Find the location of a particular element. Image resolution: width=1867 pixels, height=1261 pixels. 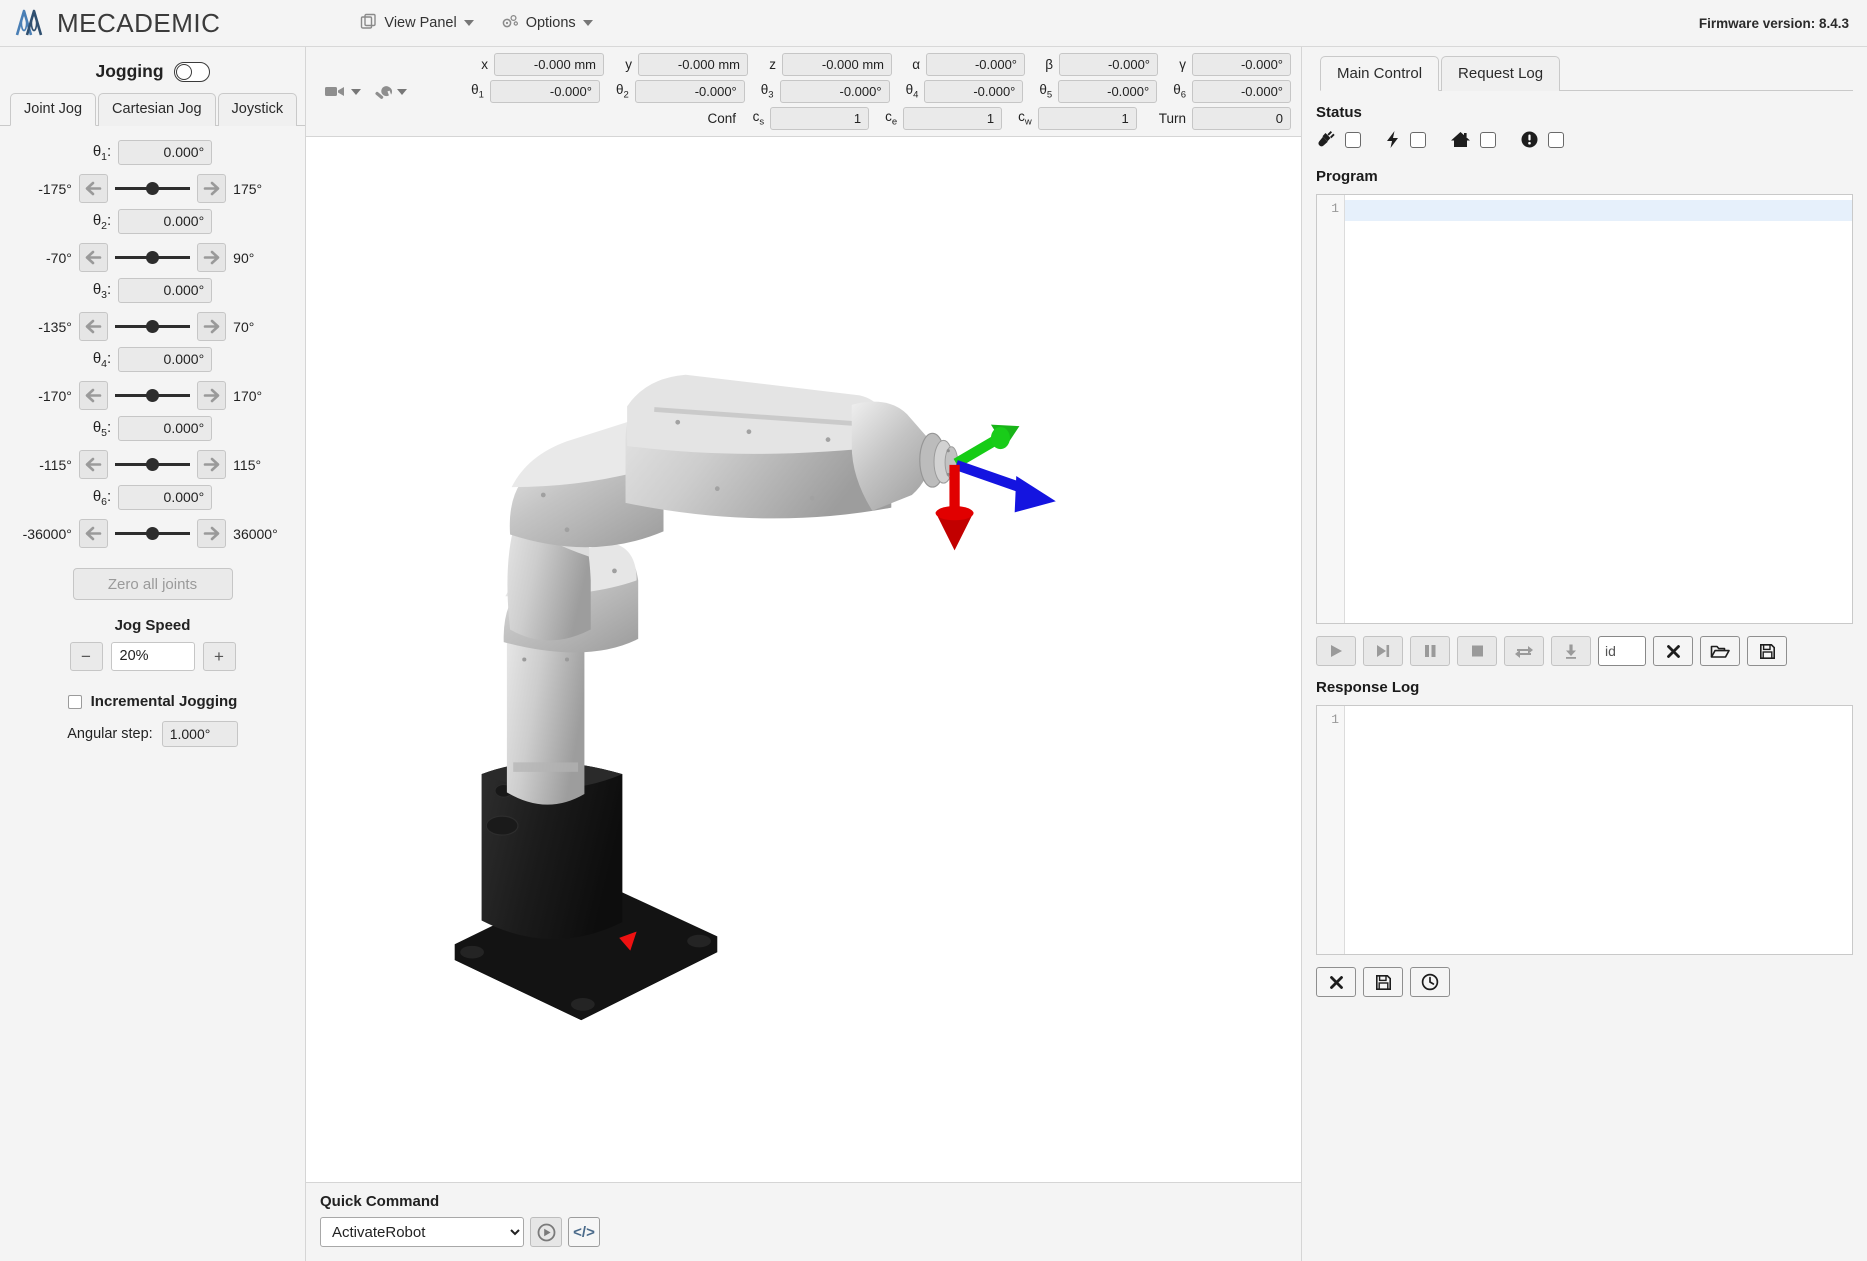

step-program-button is located at coordinates (1383, 651).